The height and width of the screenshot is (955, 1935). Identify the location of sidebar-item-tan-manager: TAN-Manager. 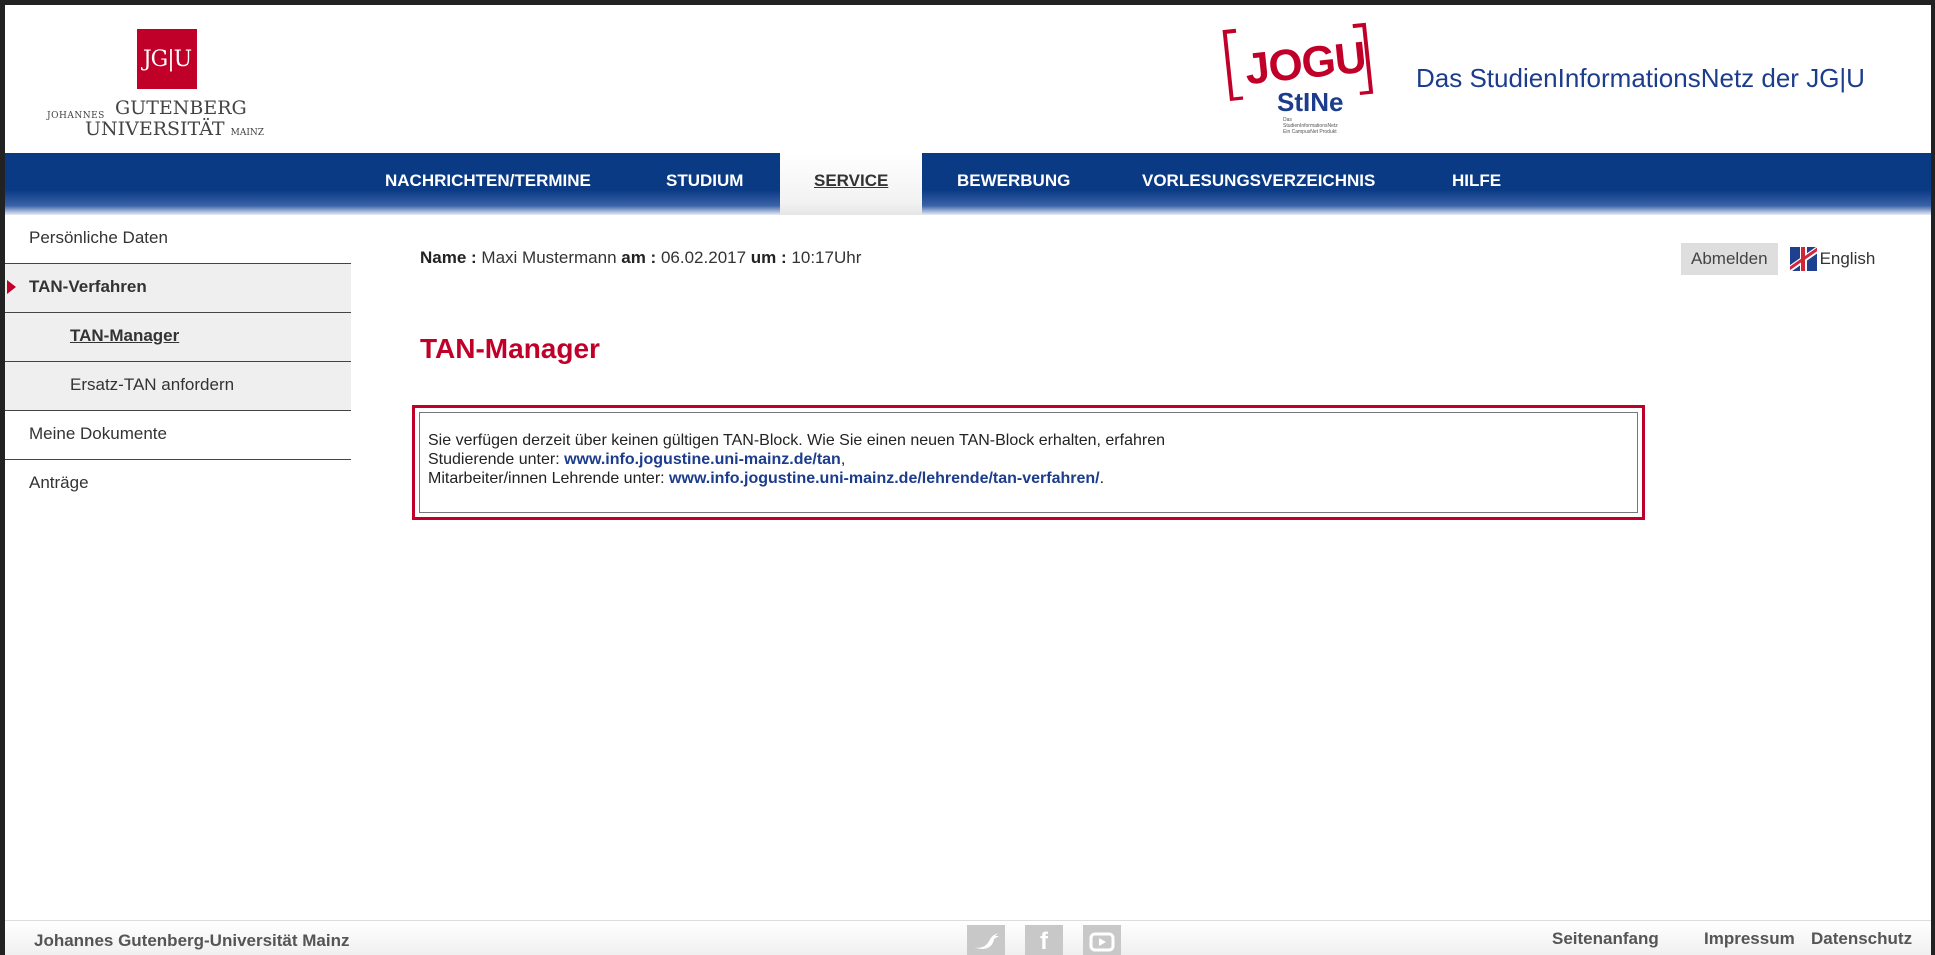
(178, 337).